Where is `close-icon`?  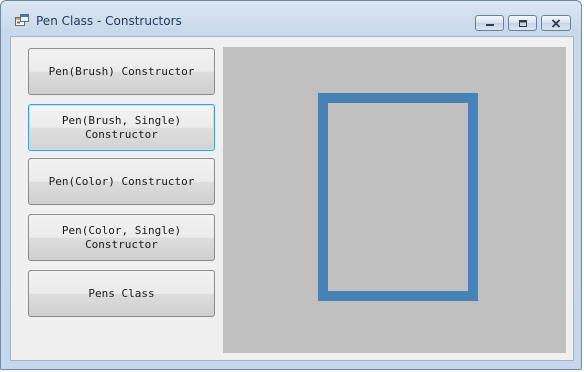
close-icon is located at coordinates (556, 23).